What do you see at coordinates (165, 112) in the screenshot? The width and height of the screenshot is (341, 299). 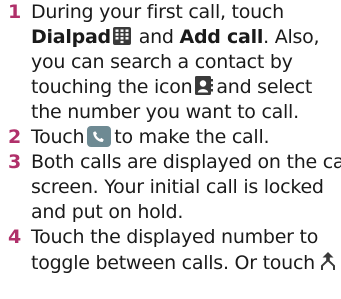 I see `text-line: the number you want to call.` at bounding box center [165, 112].